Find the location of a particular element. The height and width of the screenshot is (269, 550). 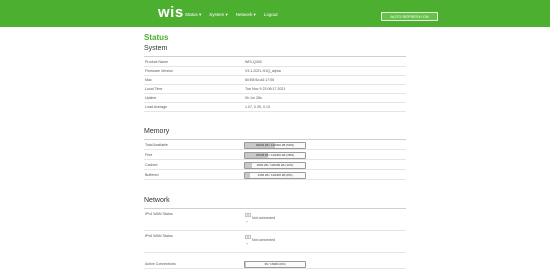

progress-text: 36 / 16384 (0%) is located at coordinates (275, 264).